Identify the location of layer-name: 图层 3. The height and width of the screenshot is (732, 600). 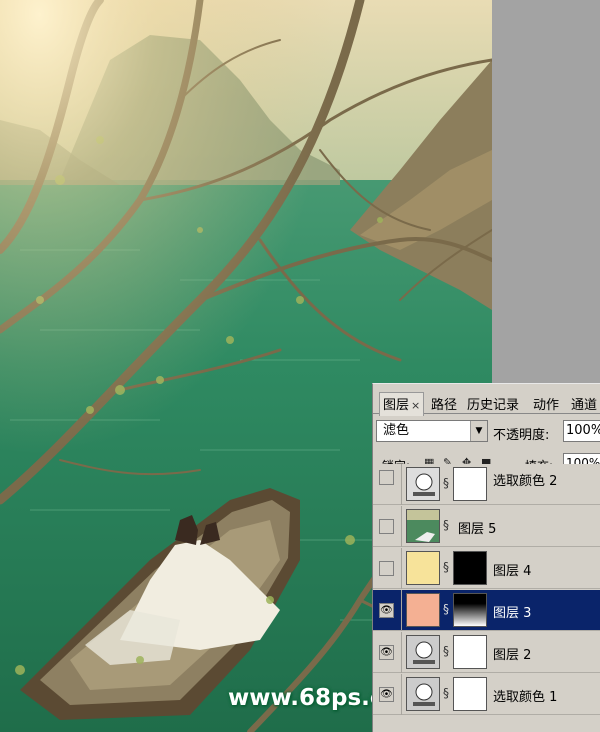
(512, 613).